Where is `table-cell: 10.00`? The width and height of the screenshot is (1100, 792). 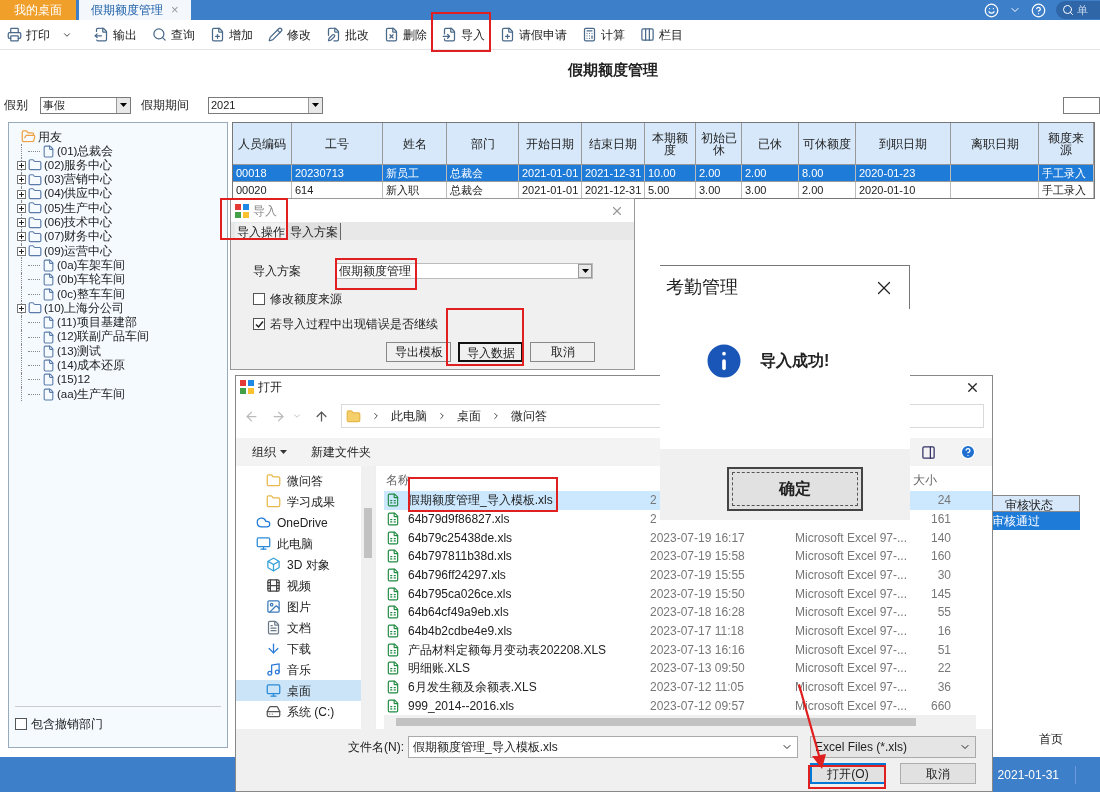 table-cell: 10.00 is located at coordinates (662, 173).